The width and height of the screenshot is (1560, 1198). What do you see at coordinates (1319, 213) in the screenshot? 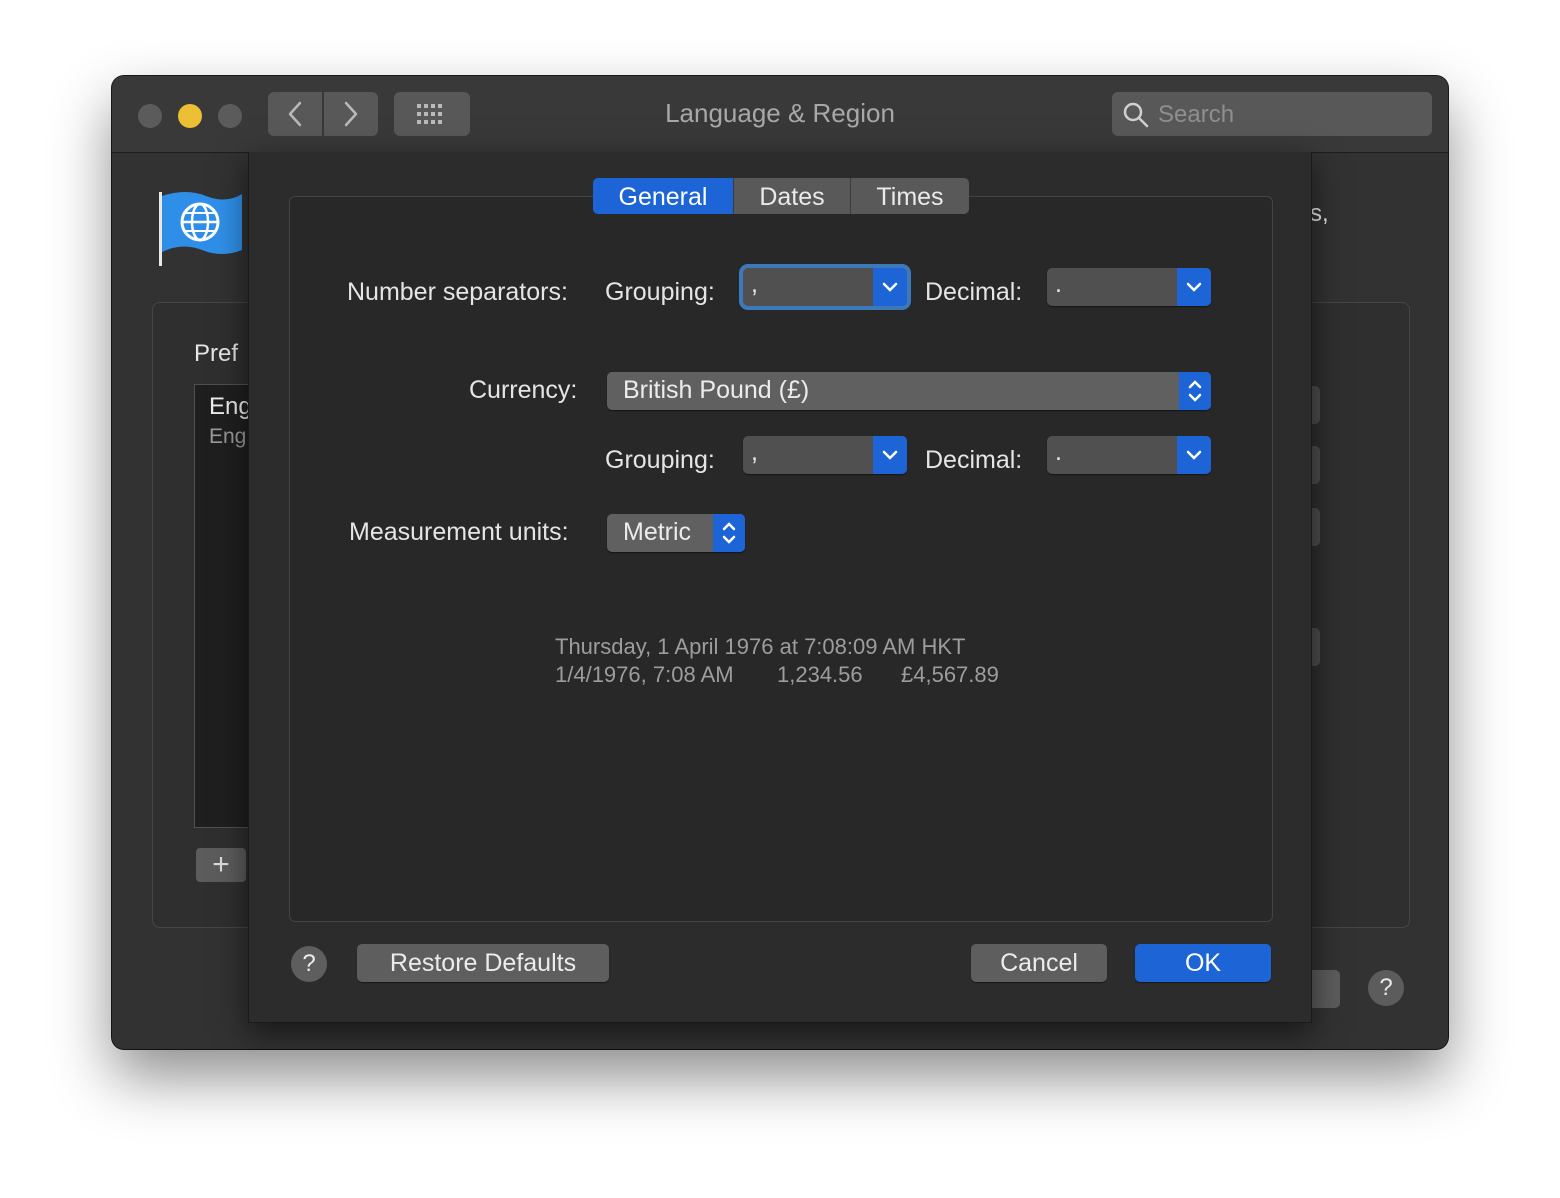
I see `background-description-text: s,` at bounding box center [1319, 213].